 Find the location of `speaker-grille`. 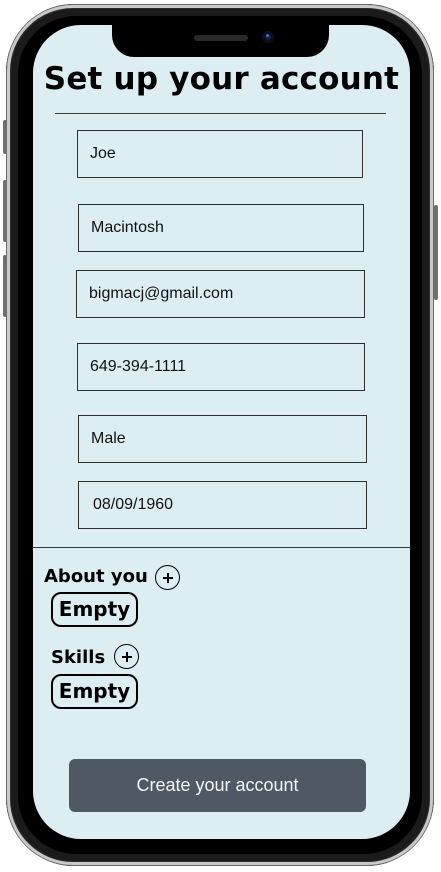

speaker-grille is located at coordinates (221, 38).